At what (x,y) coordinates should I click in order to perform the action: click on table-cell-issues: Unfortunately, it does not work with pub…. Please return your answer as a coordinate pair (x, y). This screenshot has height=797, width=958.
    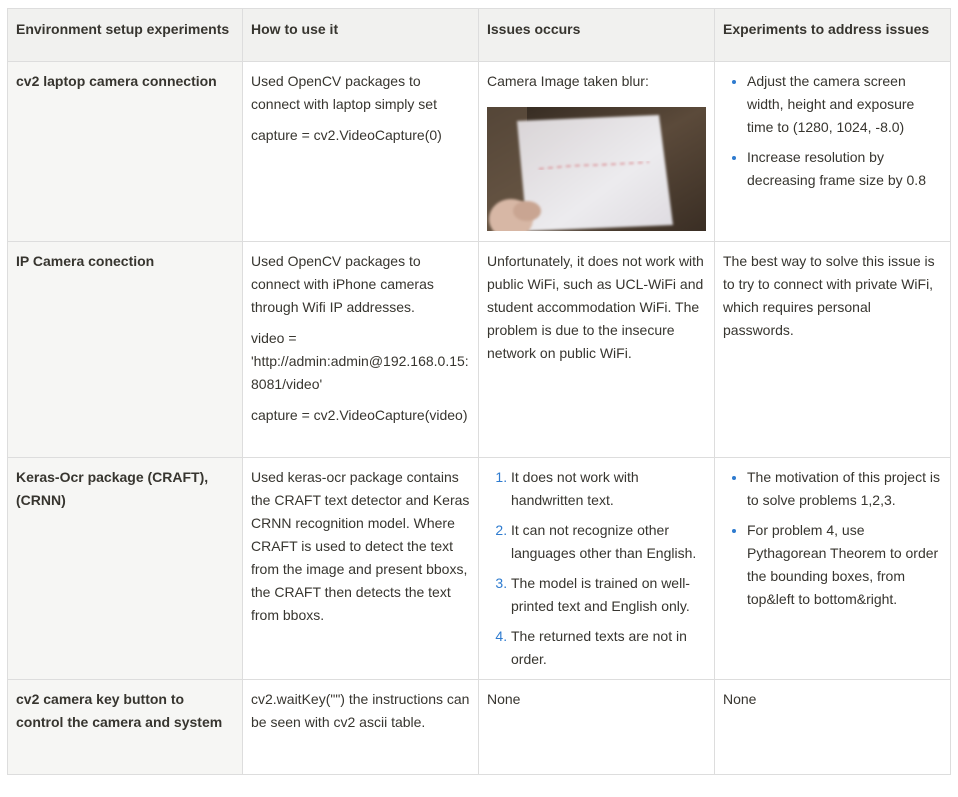
    Looking at the image, I should click on (596, 349).